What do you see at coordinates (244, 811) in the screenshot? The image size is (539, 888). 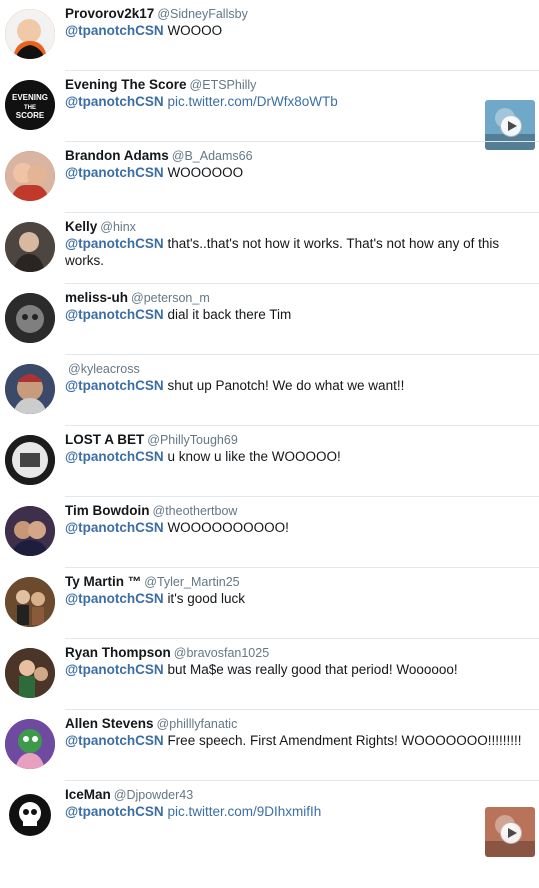 I see `pic-link: pic.twitter.com/9DIhxmifIh` at bounding box center [244, 811].